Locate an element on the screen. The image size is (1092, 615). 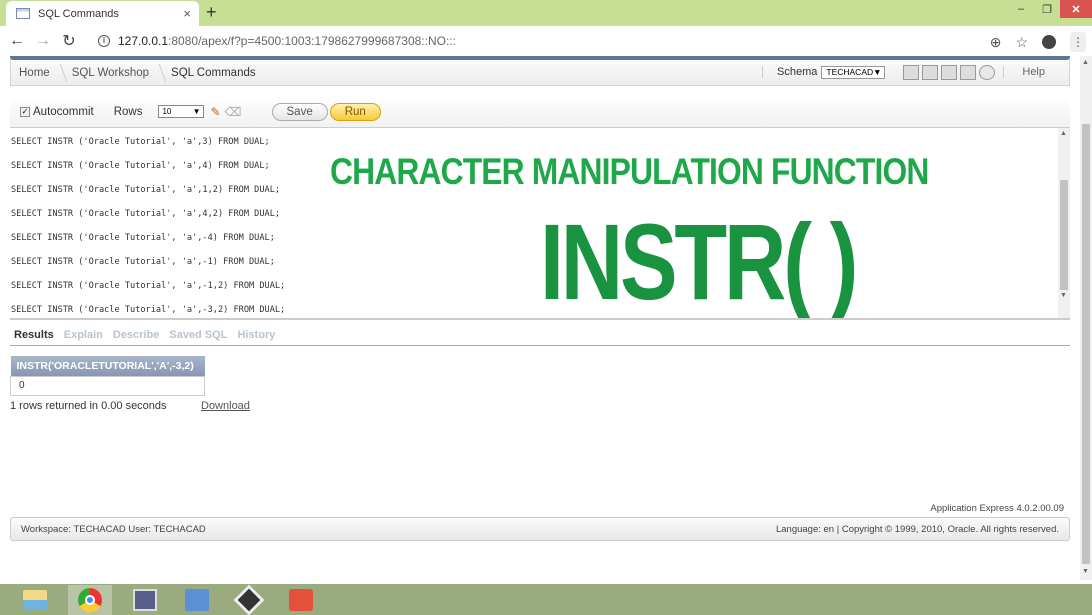
taskbar-virtual-machine is located at coordinates (145, 600).